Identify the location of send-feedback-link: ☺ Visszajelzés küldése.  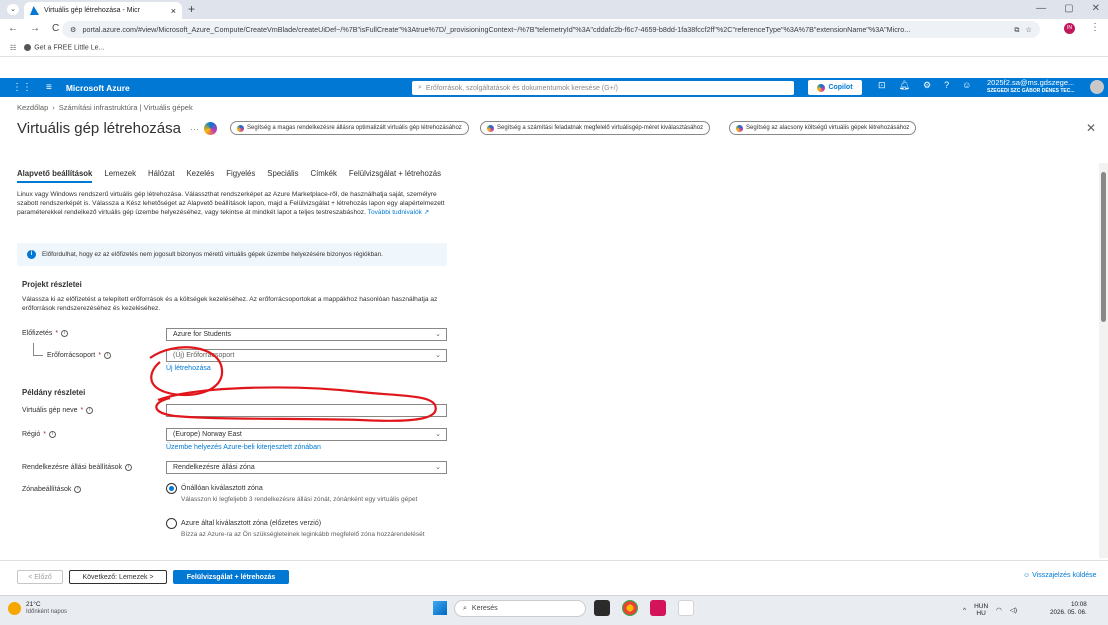
(1060, 575).